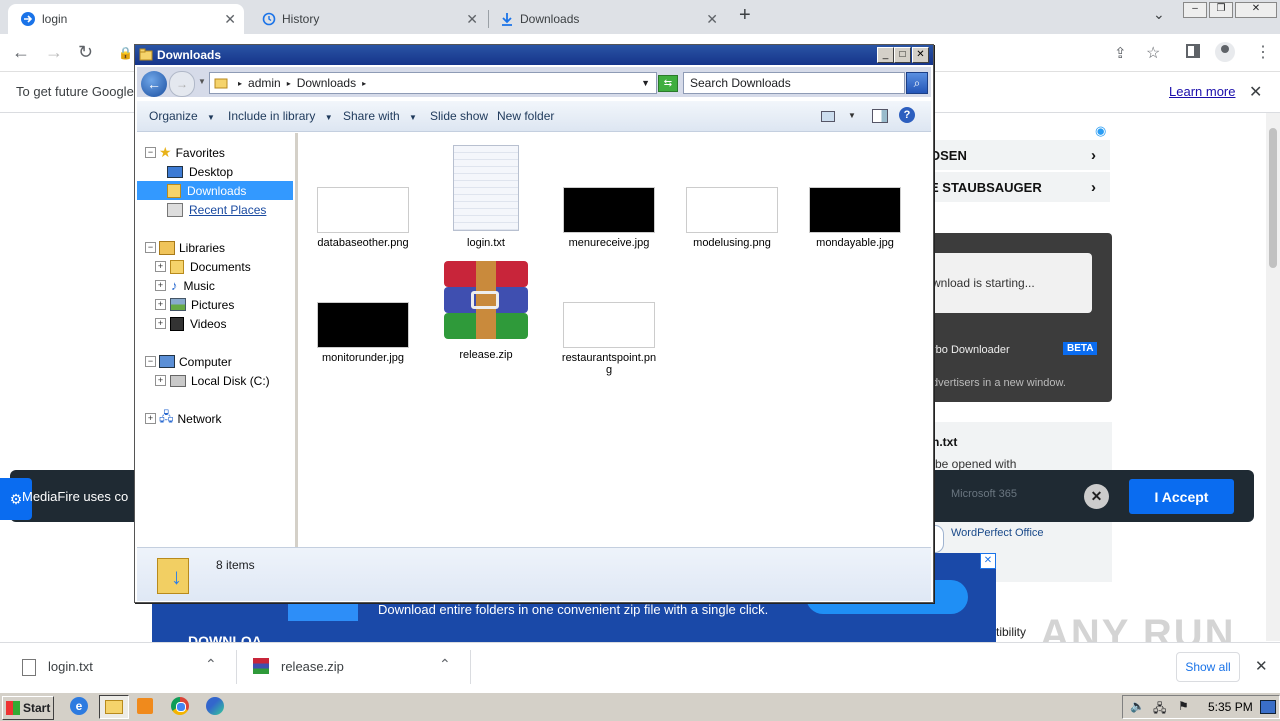 The height and width of the screenshot is (721, 1280). What do you see at coordinates (794, 83) in the screenshot?
I see `search-input: Search Downloads` at bounding box center [794, 83].